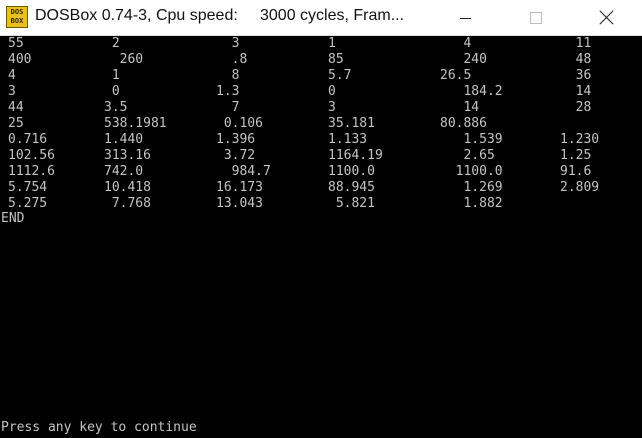  What do you see at coordinates (576, 59) in the screenshot?
I see `console-cell: 48` at bounding box center [576, 59].